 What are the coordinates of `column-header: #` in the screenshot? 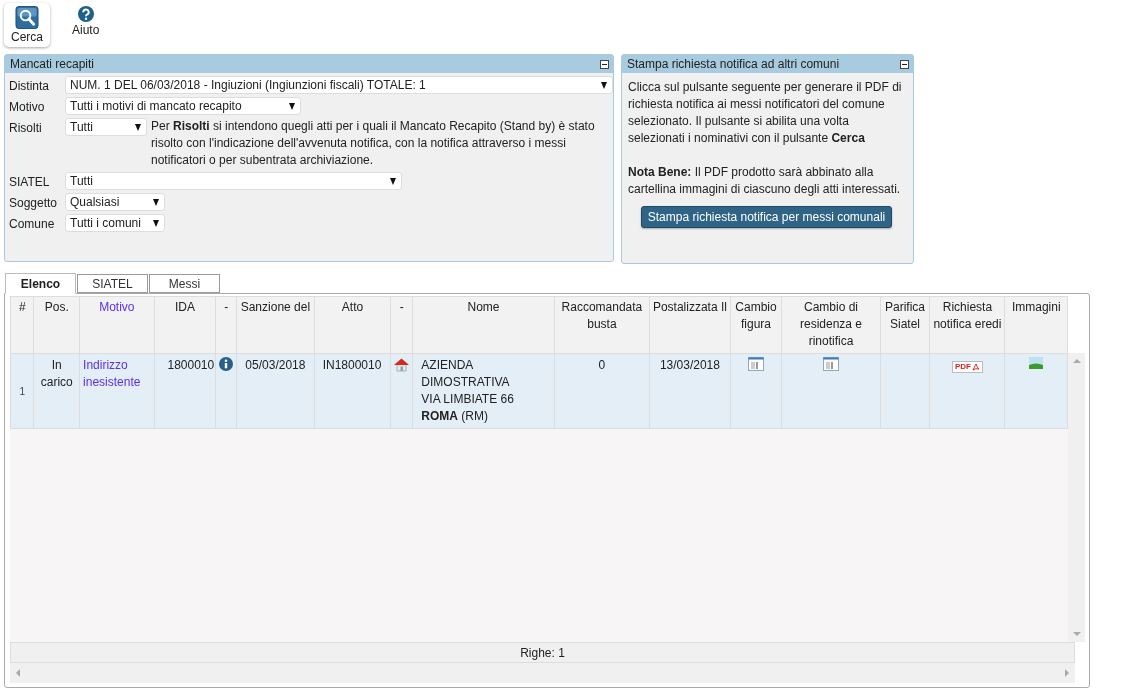 It's located at (22, 325).